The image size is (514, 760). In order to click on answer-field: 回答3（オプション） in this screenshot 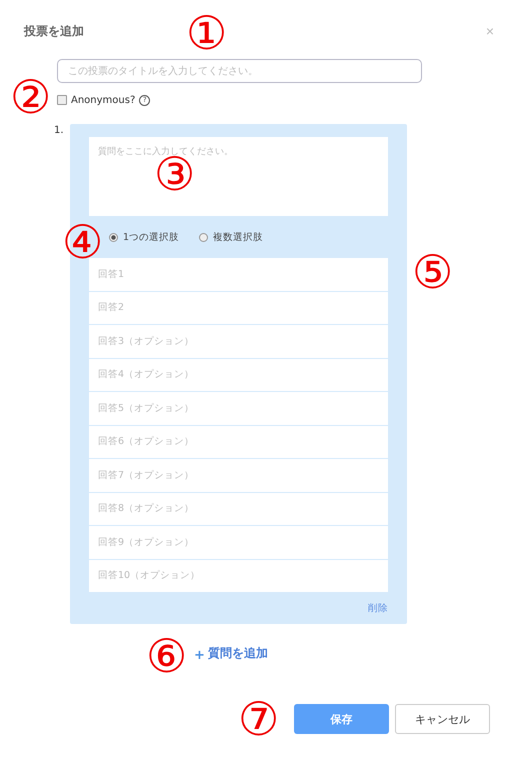, I will do `click(238, 341)`.